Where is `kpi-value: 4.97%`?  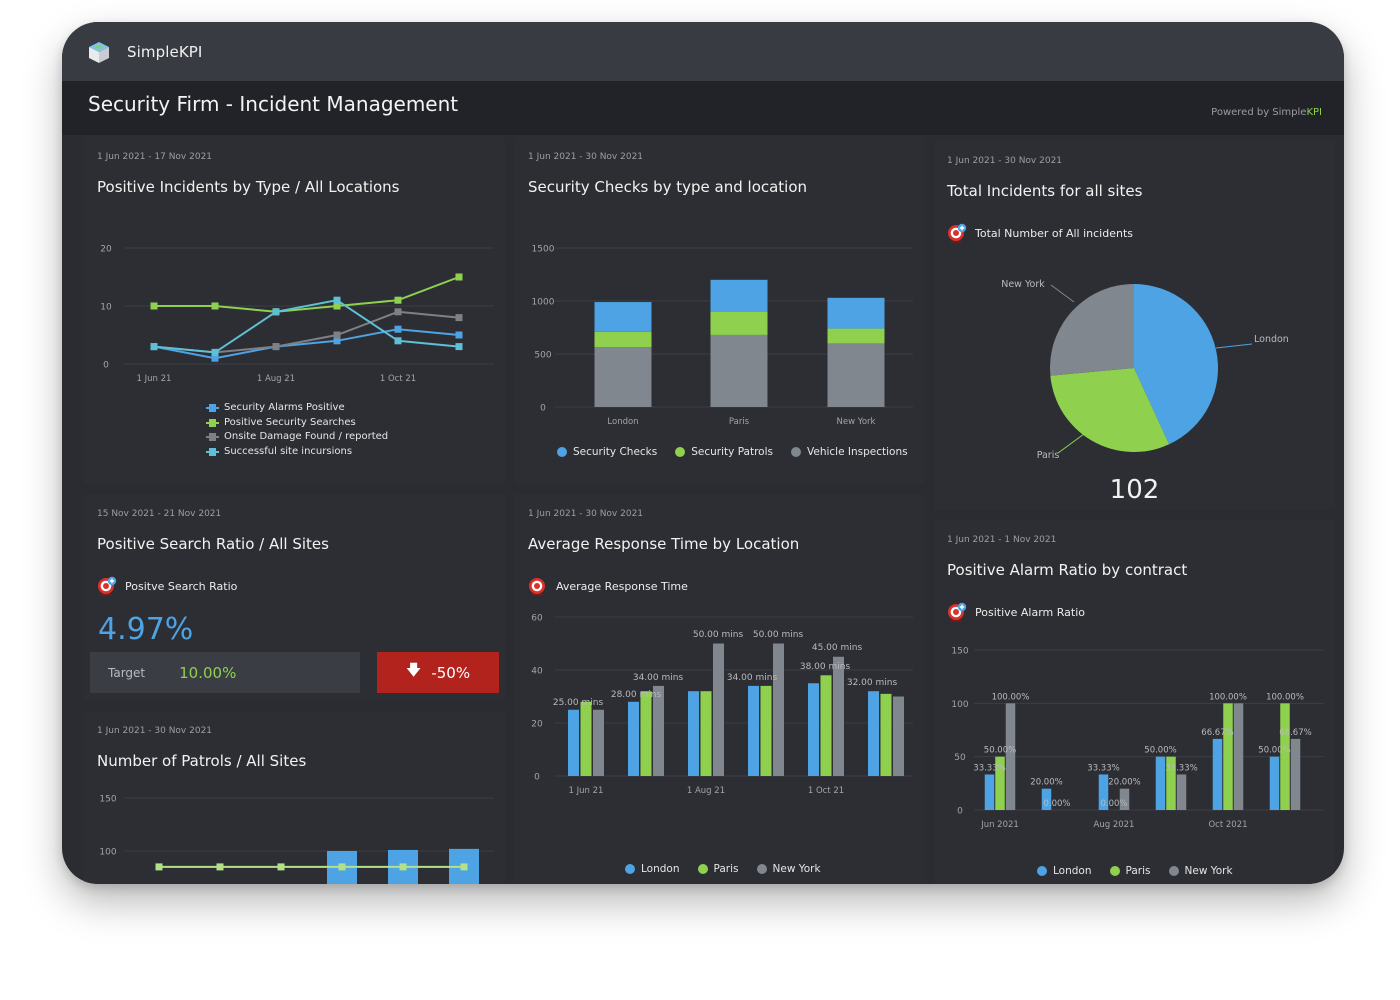 kpi-value: 4.97% is located at coordinates (146, 629).